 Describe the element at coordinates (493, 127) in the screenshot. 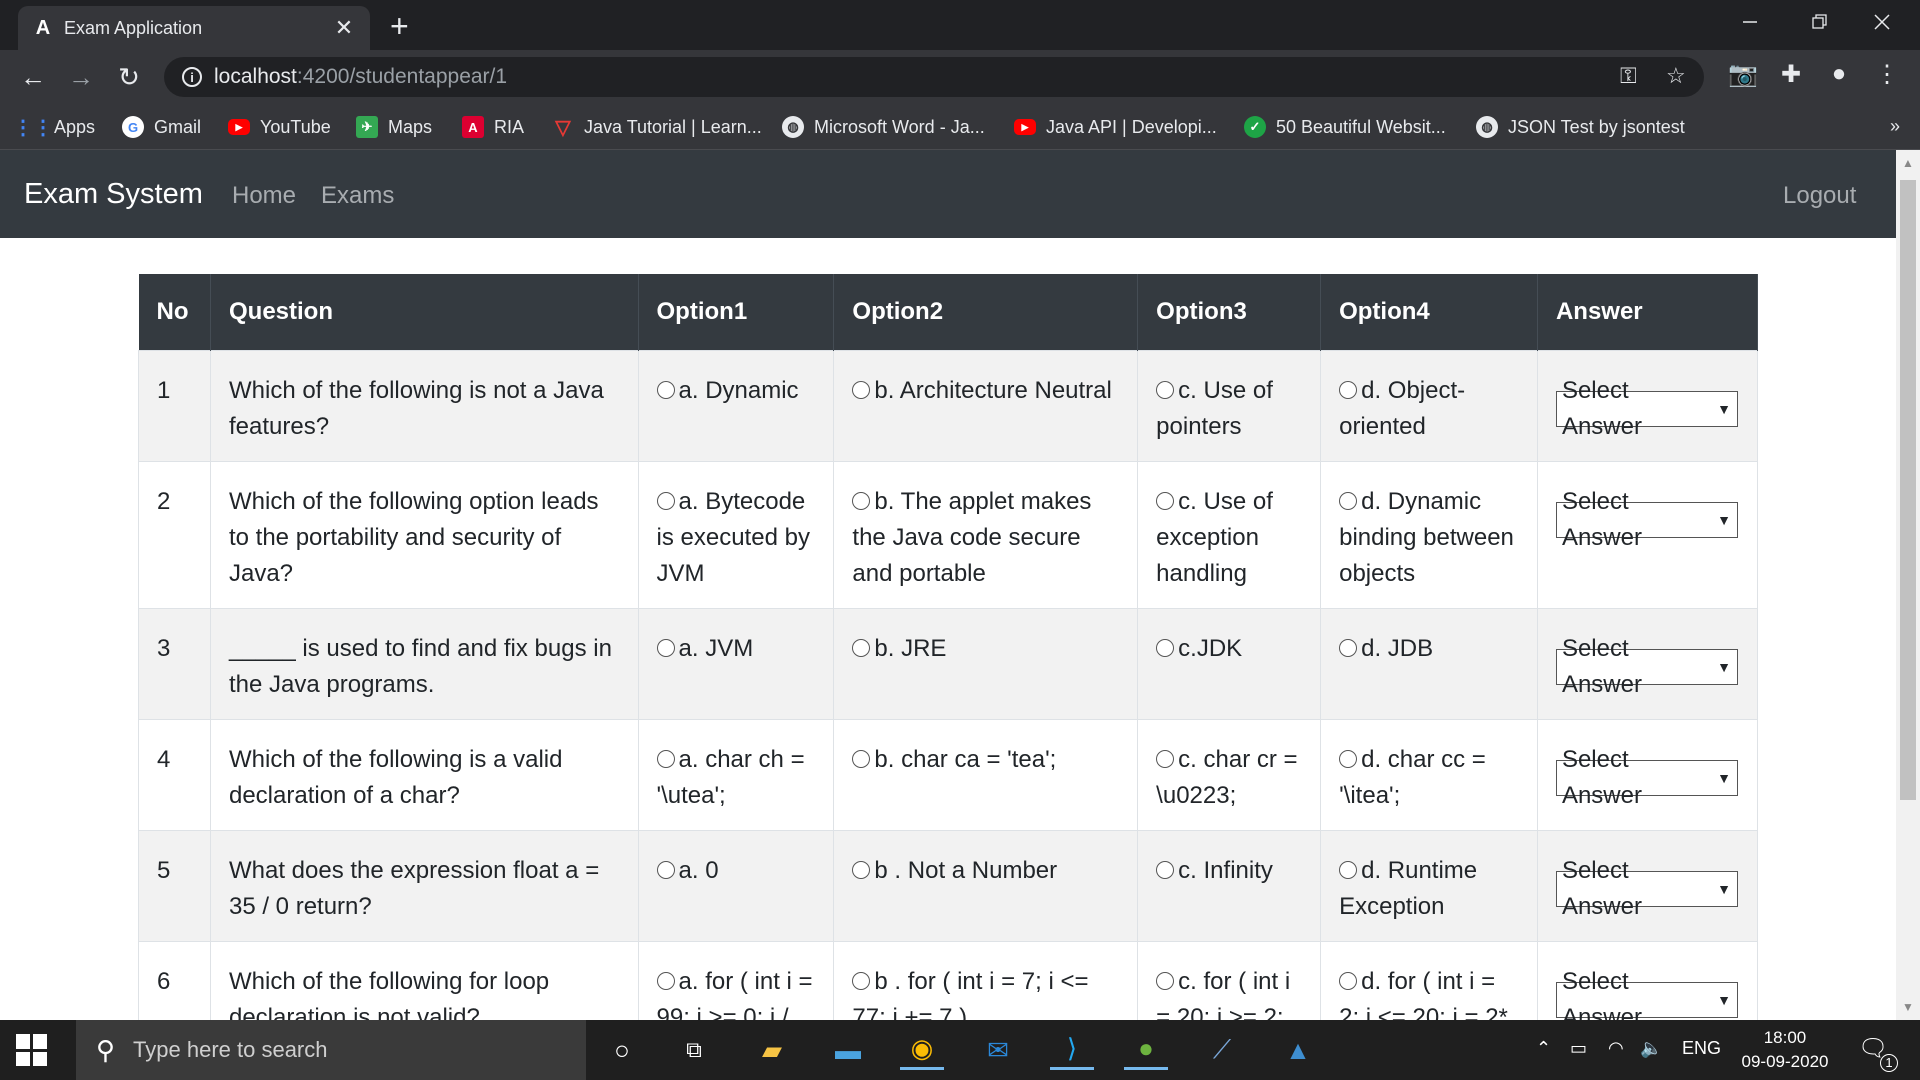

I see `bookmark-ria: A RIA` at that location.